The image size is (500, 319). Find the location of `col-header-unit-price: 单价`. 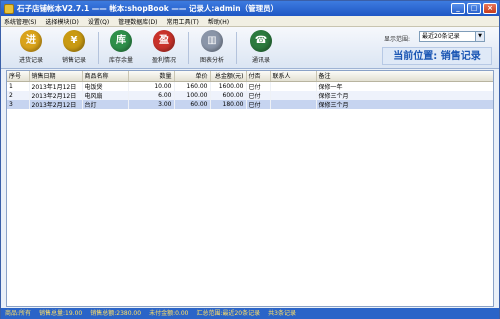

col-header-unit-price: 单价 is located at coordinates (192, 76).